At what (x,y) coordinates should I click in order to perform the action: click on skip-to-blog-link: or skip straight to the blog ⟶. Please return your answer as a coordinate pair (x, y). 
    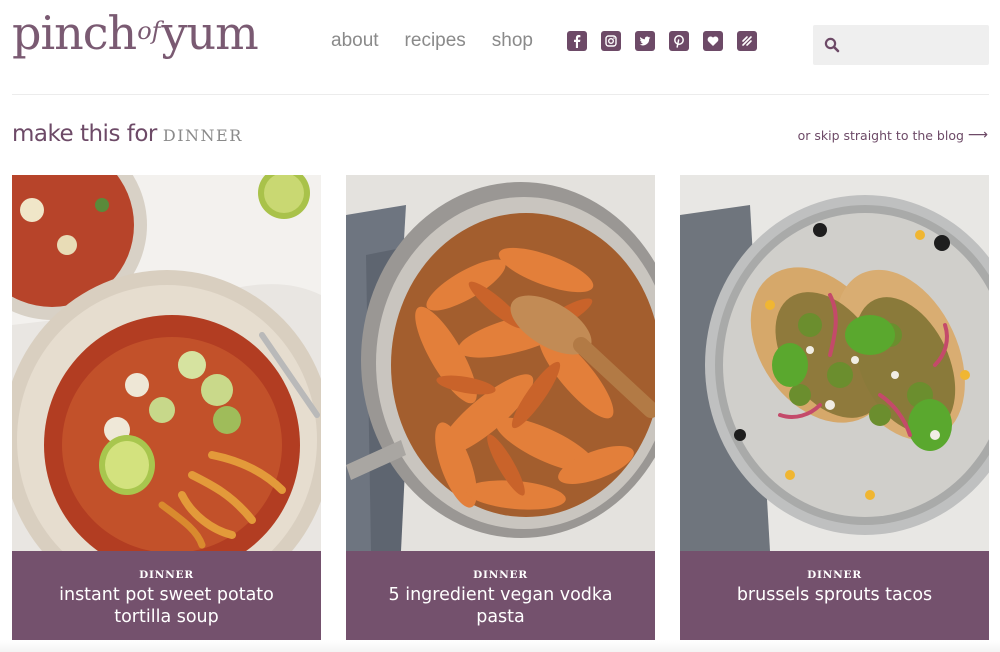
    Looking at the image, I should click on (893, 135).